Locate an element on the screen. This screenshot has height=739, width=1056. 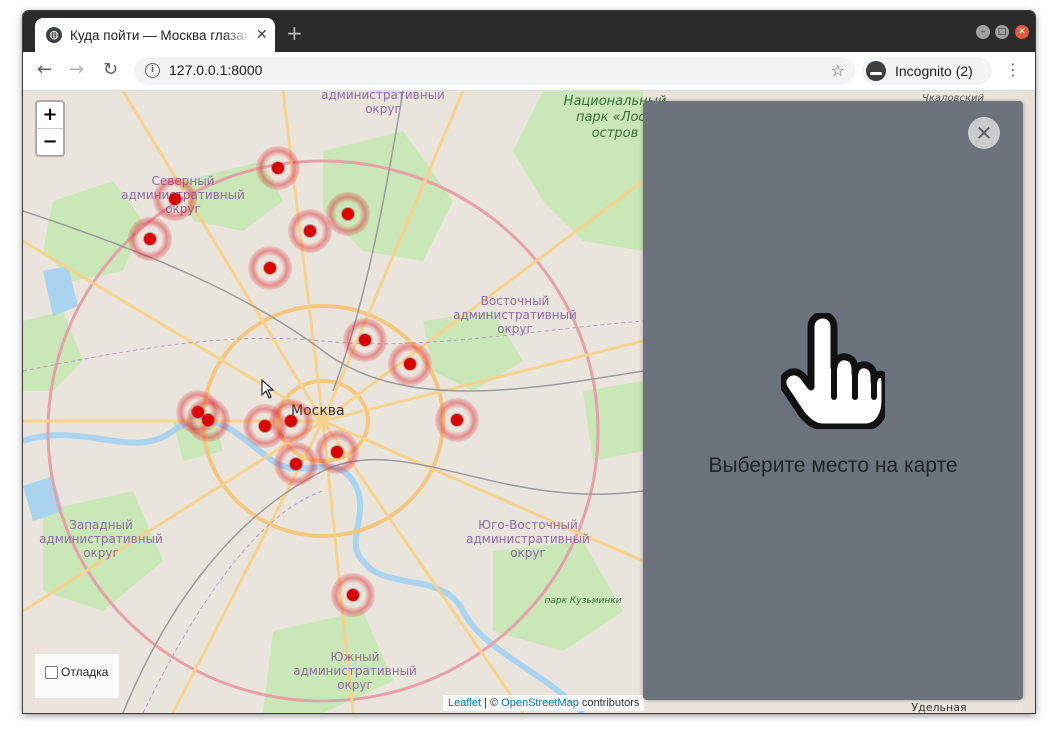
attribution-sep: | © is located at coordinates (491, 703).